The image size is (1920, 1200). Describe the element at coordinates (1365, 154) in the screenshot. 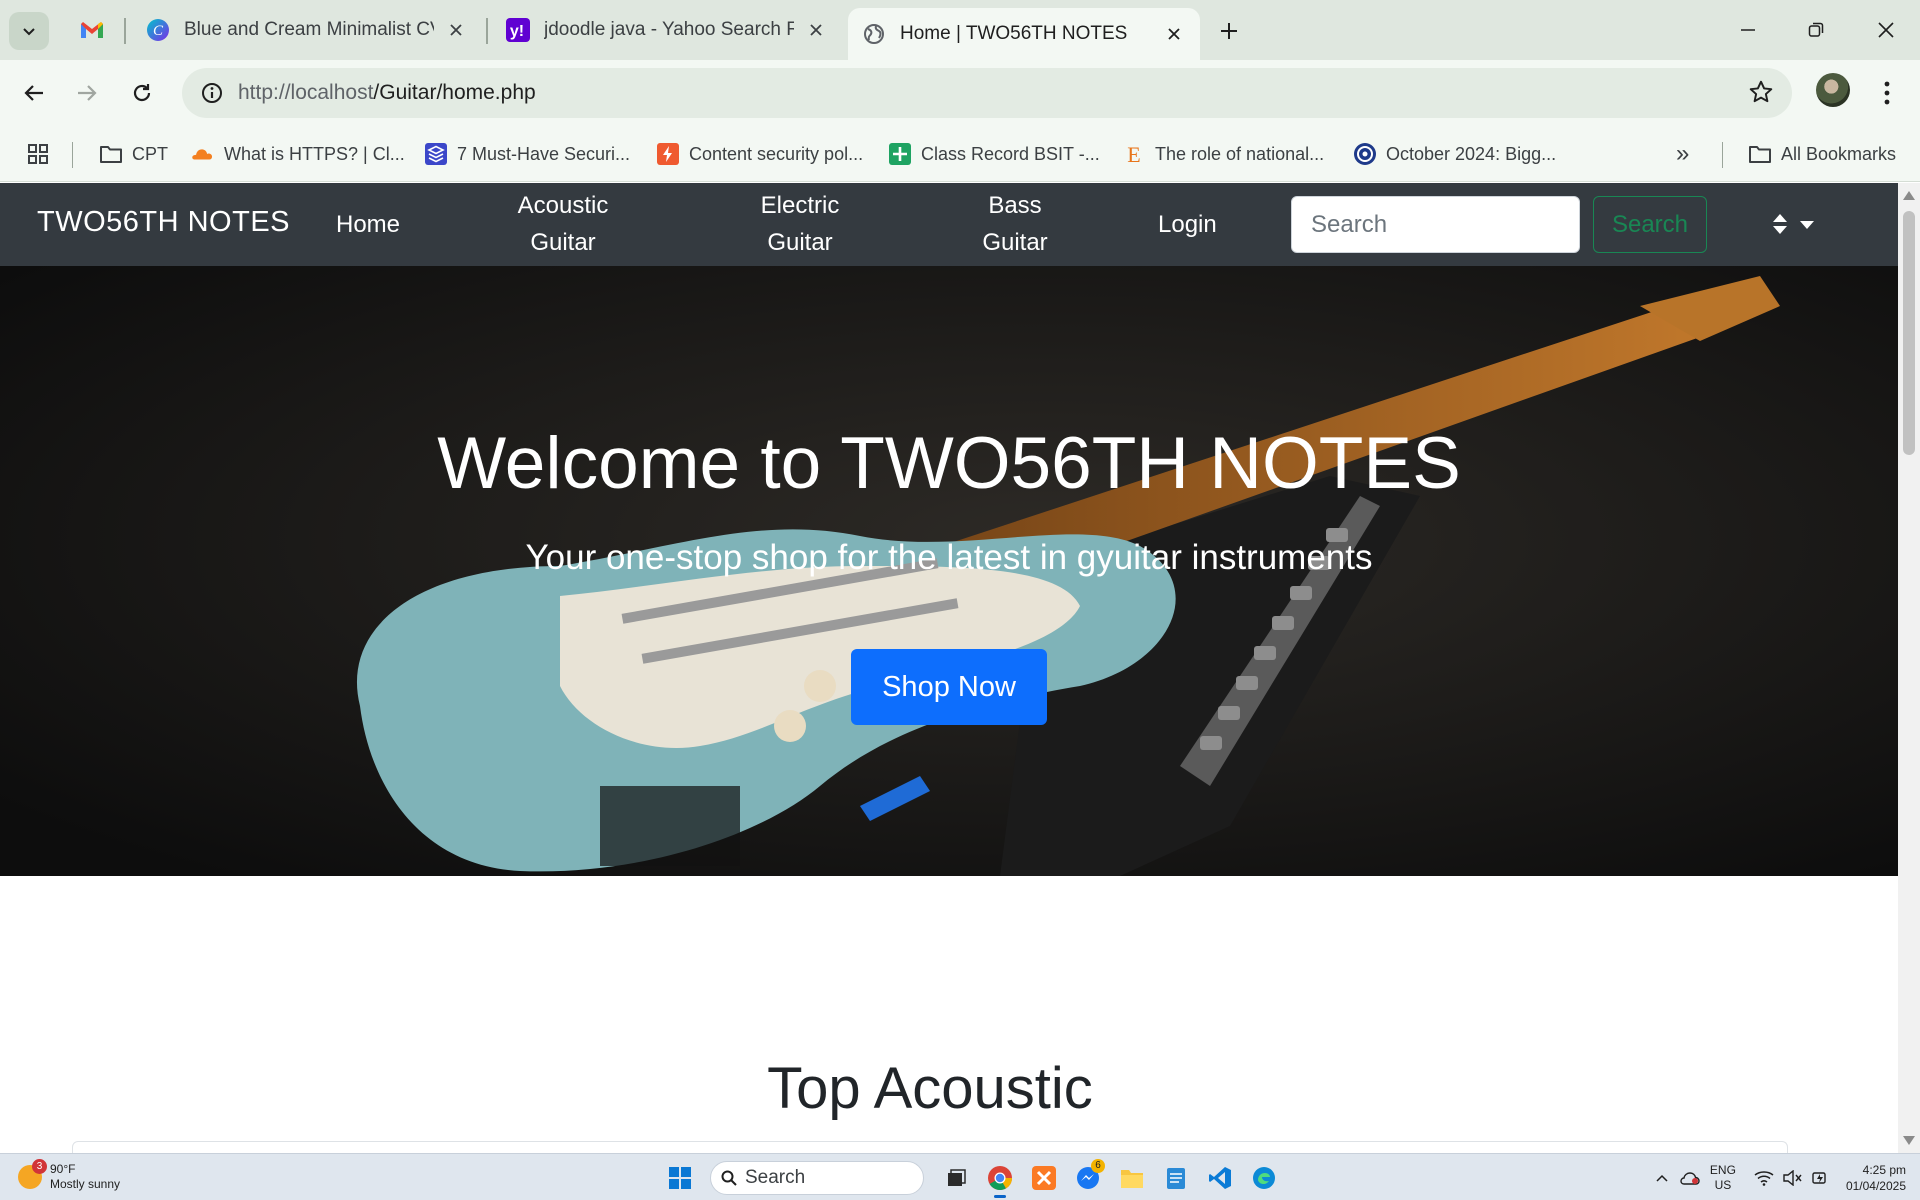

I see `target-icon` at that location.